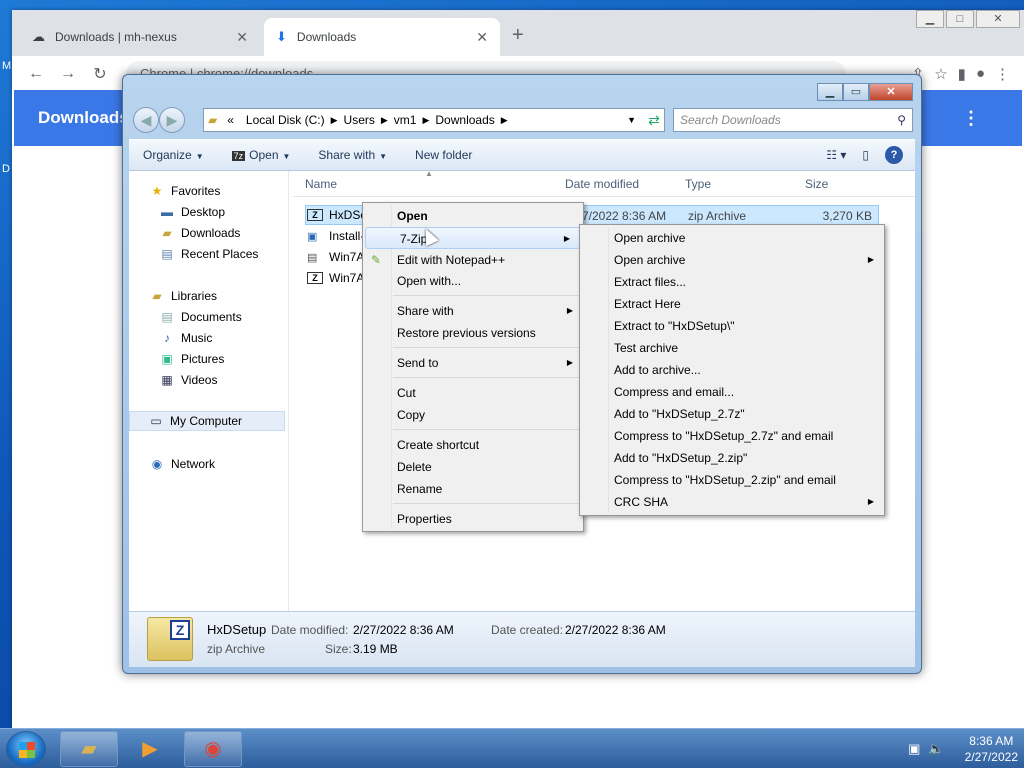  What do you see at coordinates (518, 35) in the screenshot?
I see `new-tab-icon: +` at bounding box center [518, 35].